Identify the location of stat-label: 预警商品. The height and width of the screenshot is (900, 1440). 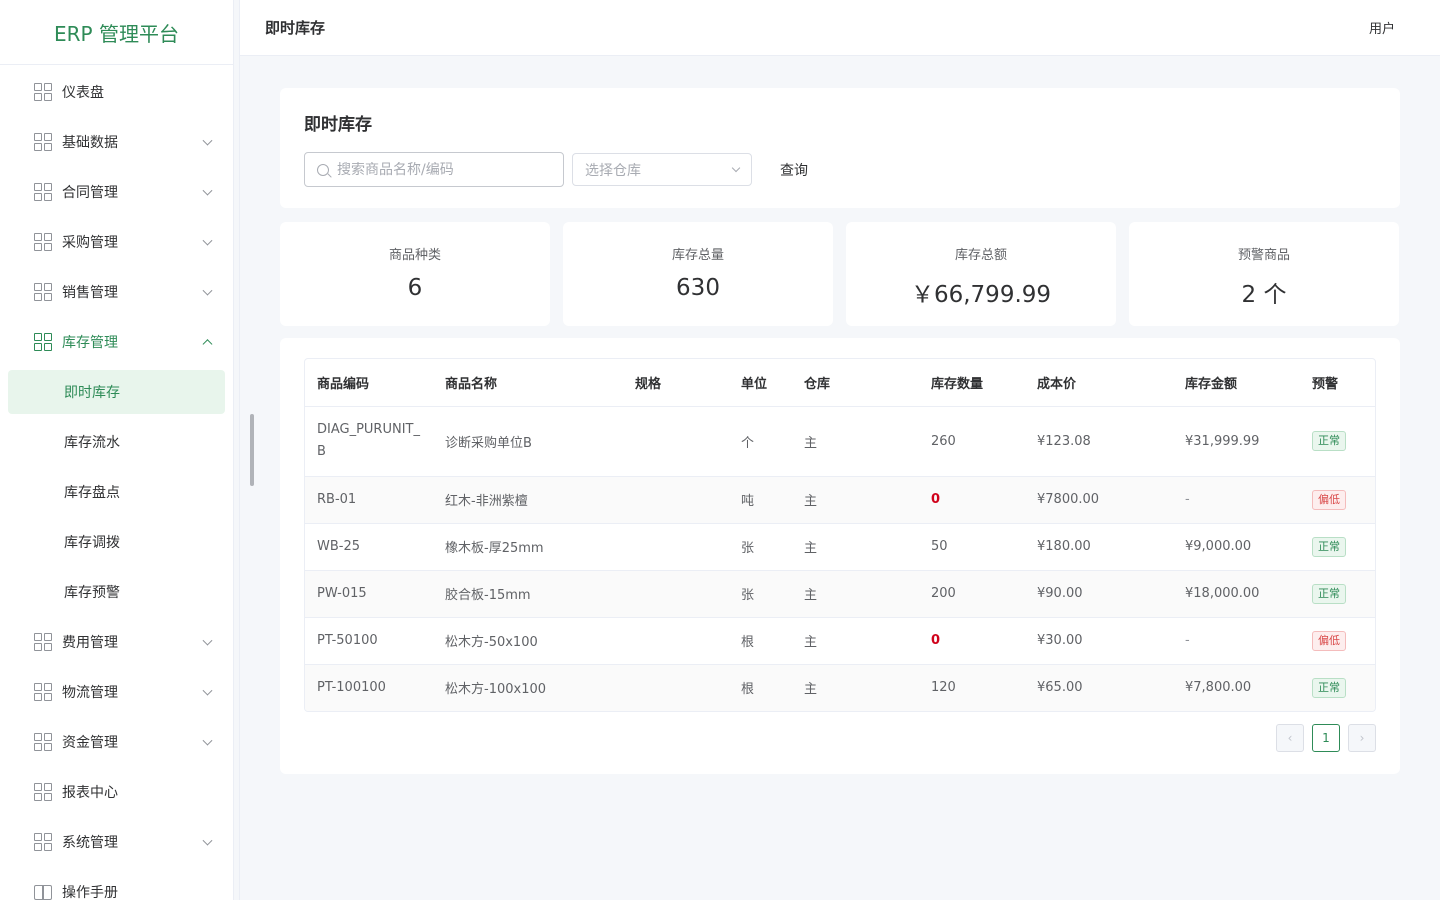
(1263, 255).